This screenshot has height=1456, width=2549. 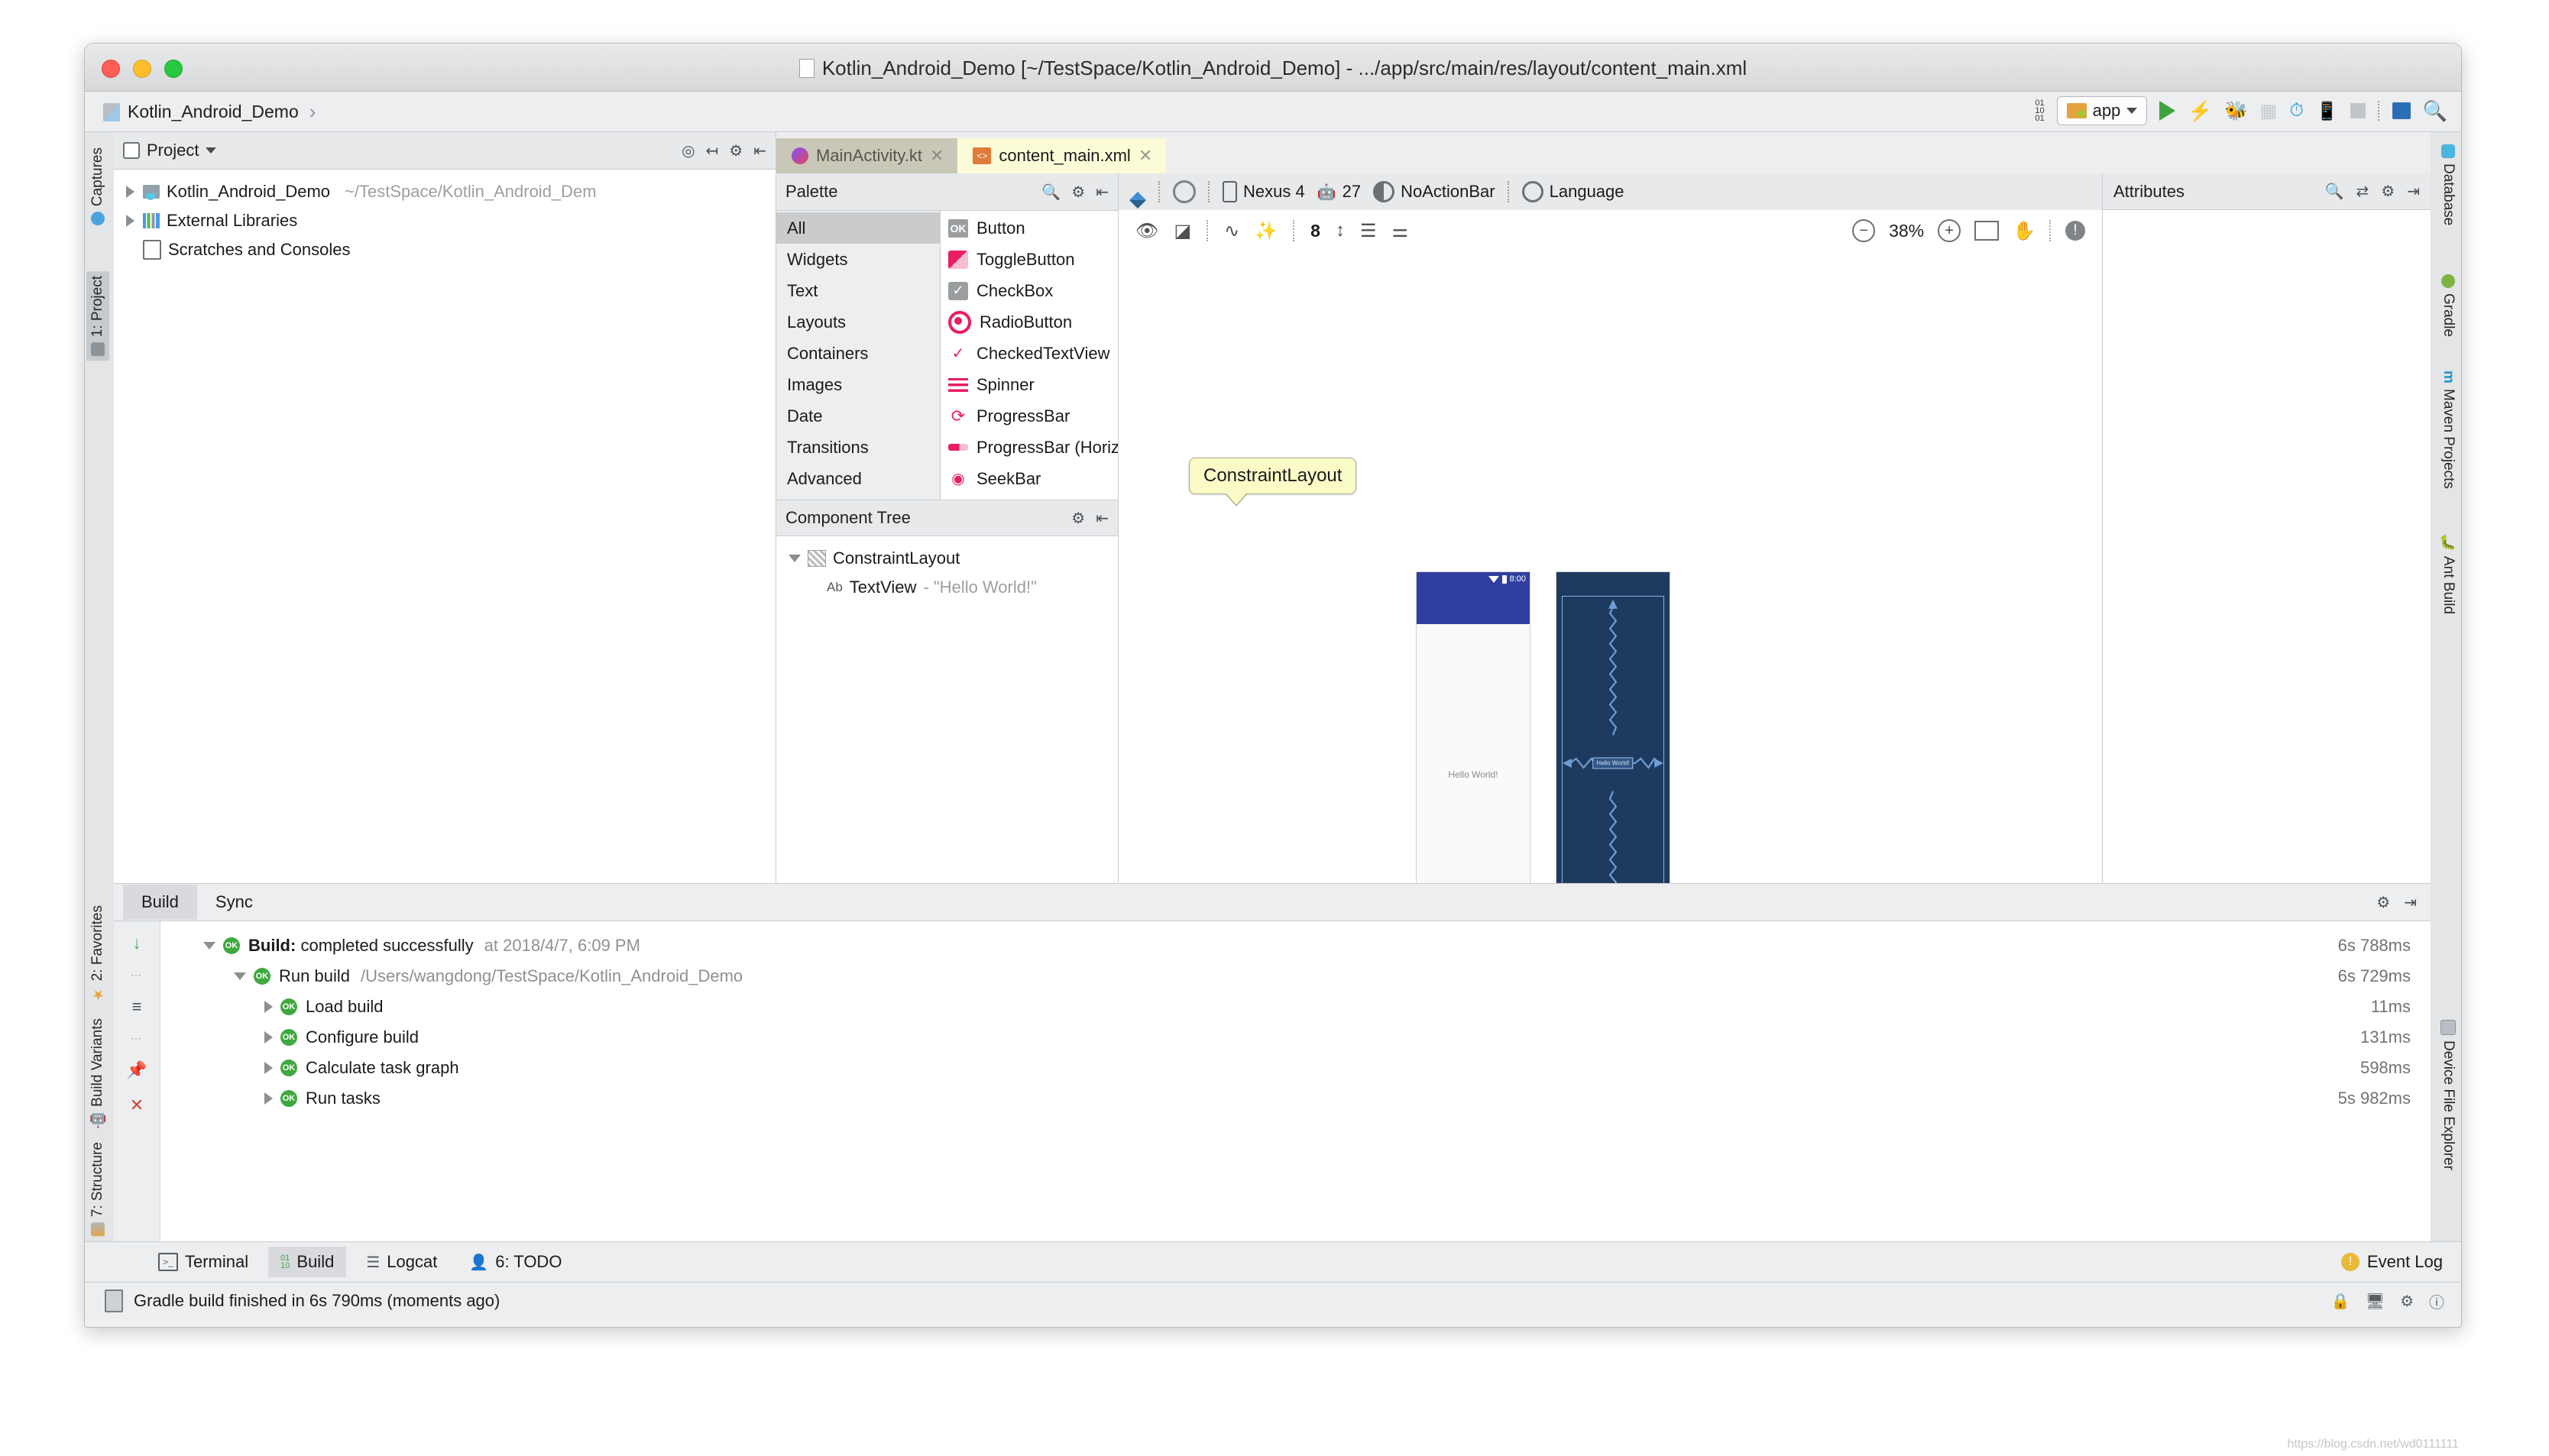 What do you see at coordinates (1573, 191) in the screenshot?
I see `language-selector: Language` at bounding box center [1573, 191].